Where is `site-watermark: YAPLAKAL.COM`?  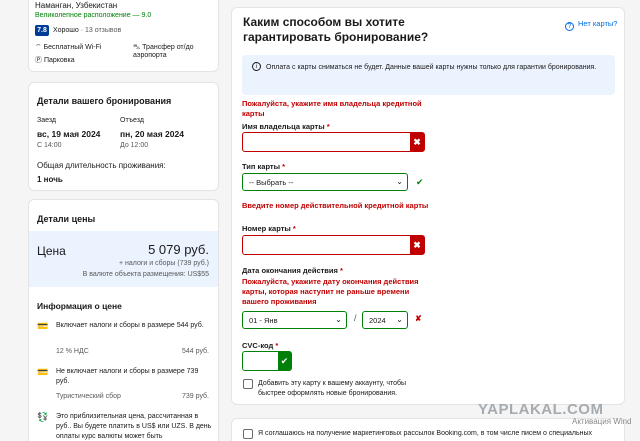
site-watermark: YAPLAKAL.COM is located at coordinates (541, 409).